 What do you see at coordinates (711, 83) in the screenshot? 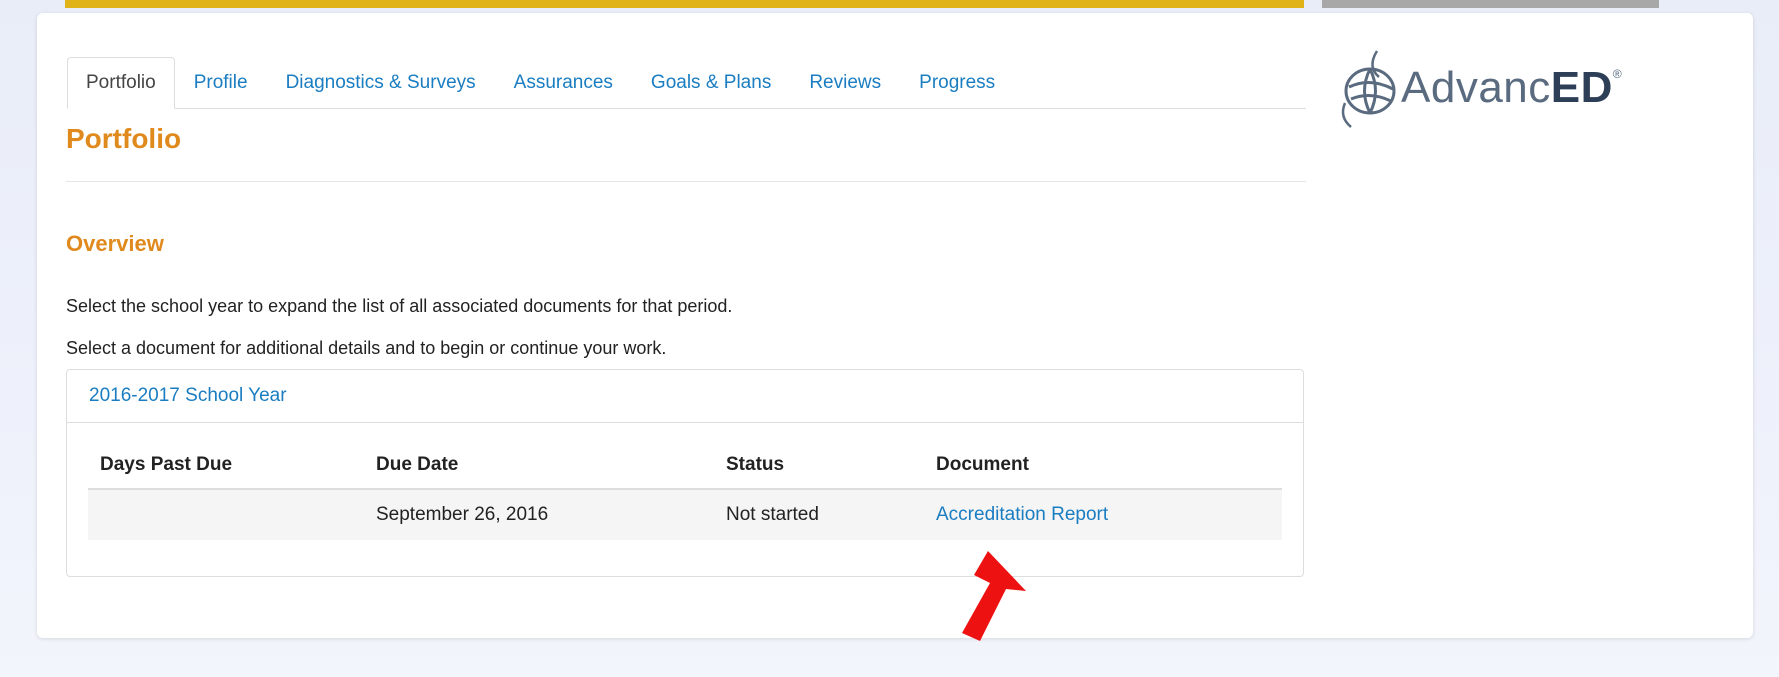
I see `tab-goals-plans: Goals & Plans` at bounding box center [711, 83].